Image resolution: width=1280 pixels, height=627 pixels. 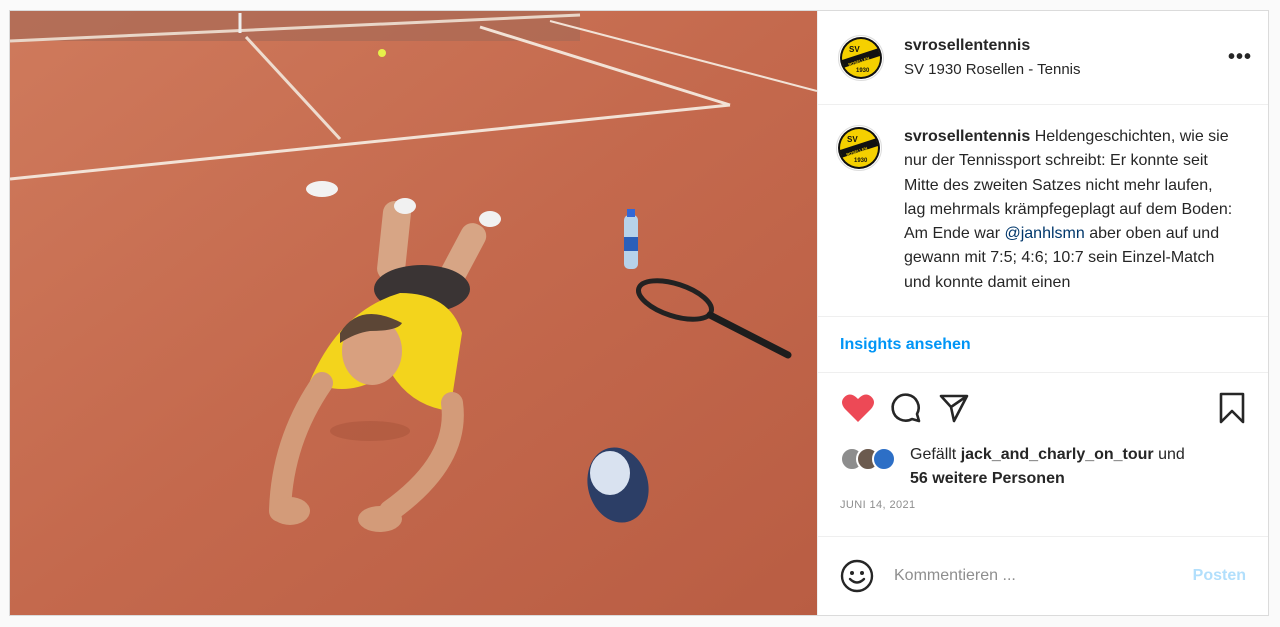 I want to click on caption-avatar: SV 1930 ROSELLEN, so click(x=859, y=148).